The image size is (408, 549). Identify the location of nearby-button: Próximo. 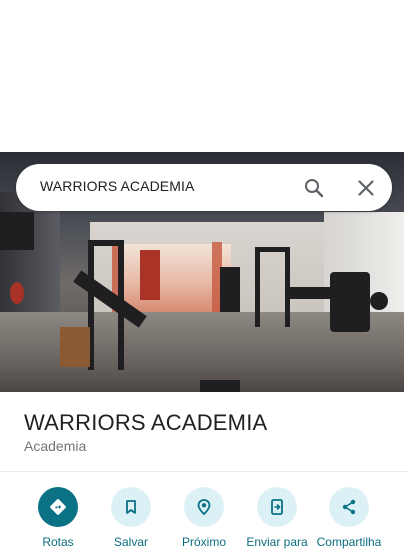
(204, 518).